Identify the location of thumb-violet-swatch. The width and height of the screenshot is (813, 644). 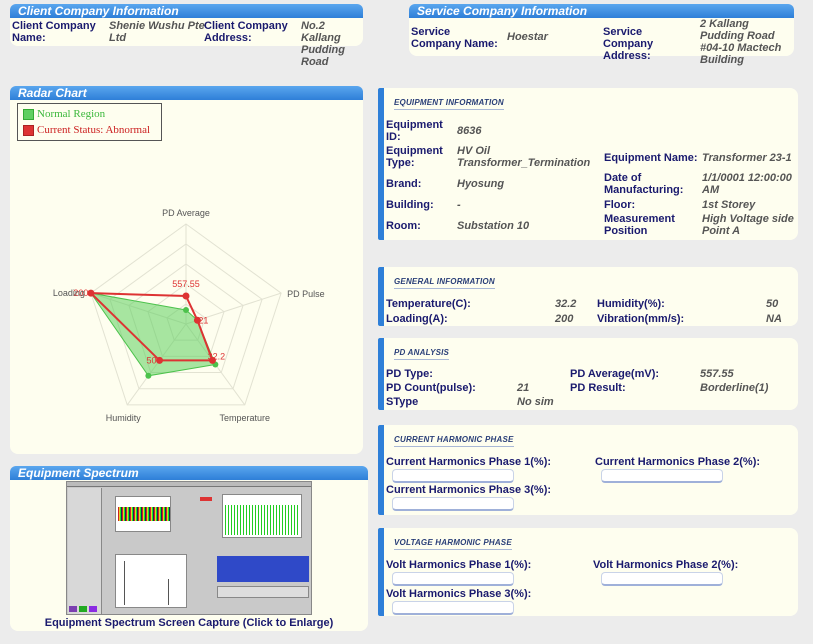
(93, 609).